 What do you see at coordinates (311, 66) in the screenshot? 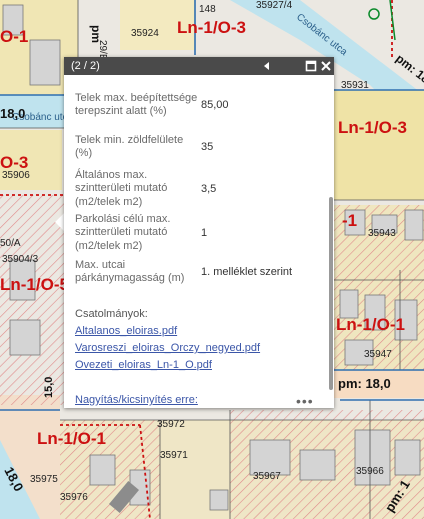
I see `maximize-icon` at bounding box center [311, 66].